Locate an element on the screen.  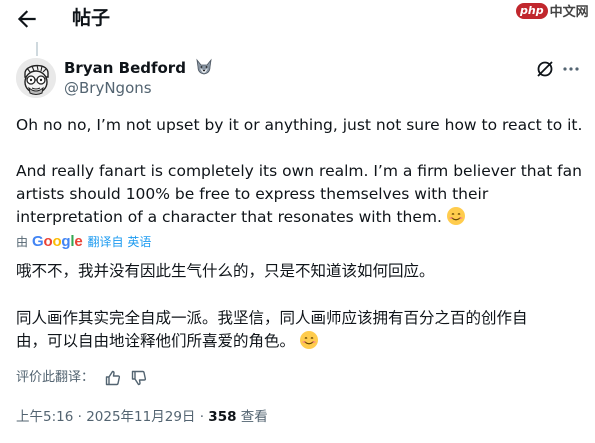
tweet-time: 上午5:16 is located at coordinates (44, 417).